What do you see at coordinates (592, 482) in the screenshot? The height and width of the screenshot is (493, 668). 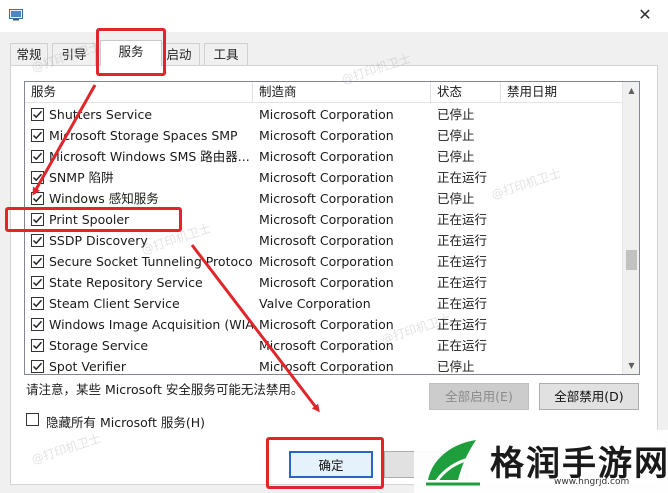 I see `brand-logo-url: www.hngrjd.com` at bounding box center [592, 482].